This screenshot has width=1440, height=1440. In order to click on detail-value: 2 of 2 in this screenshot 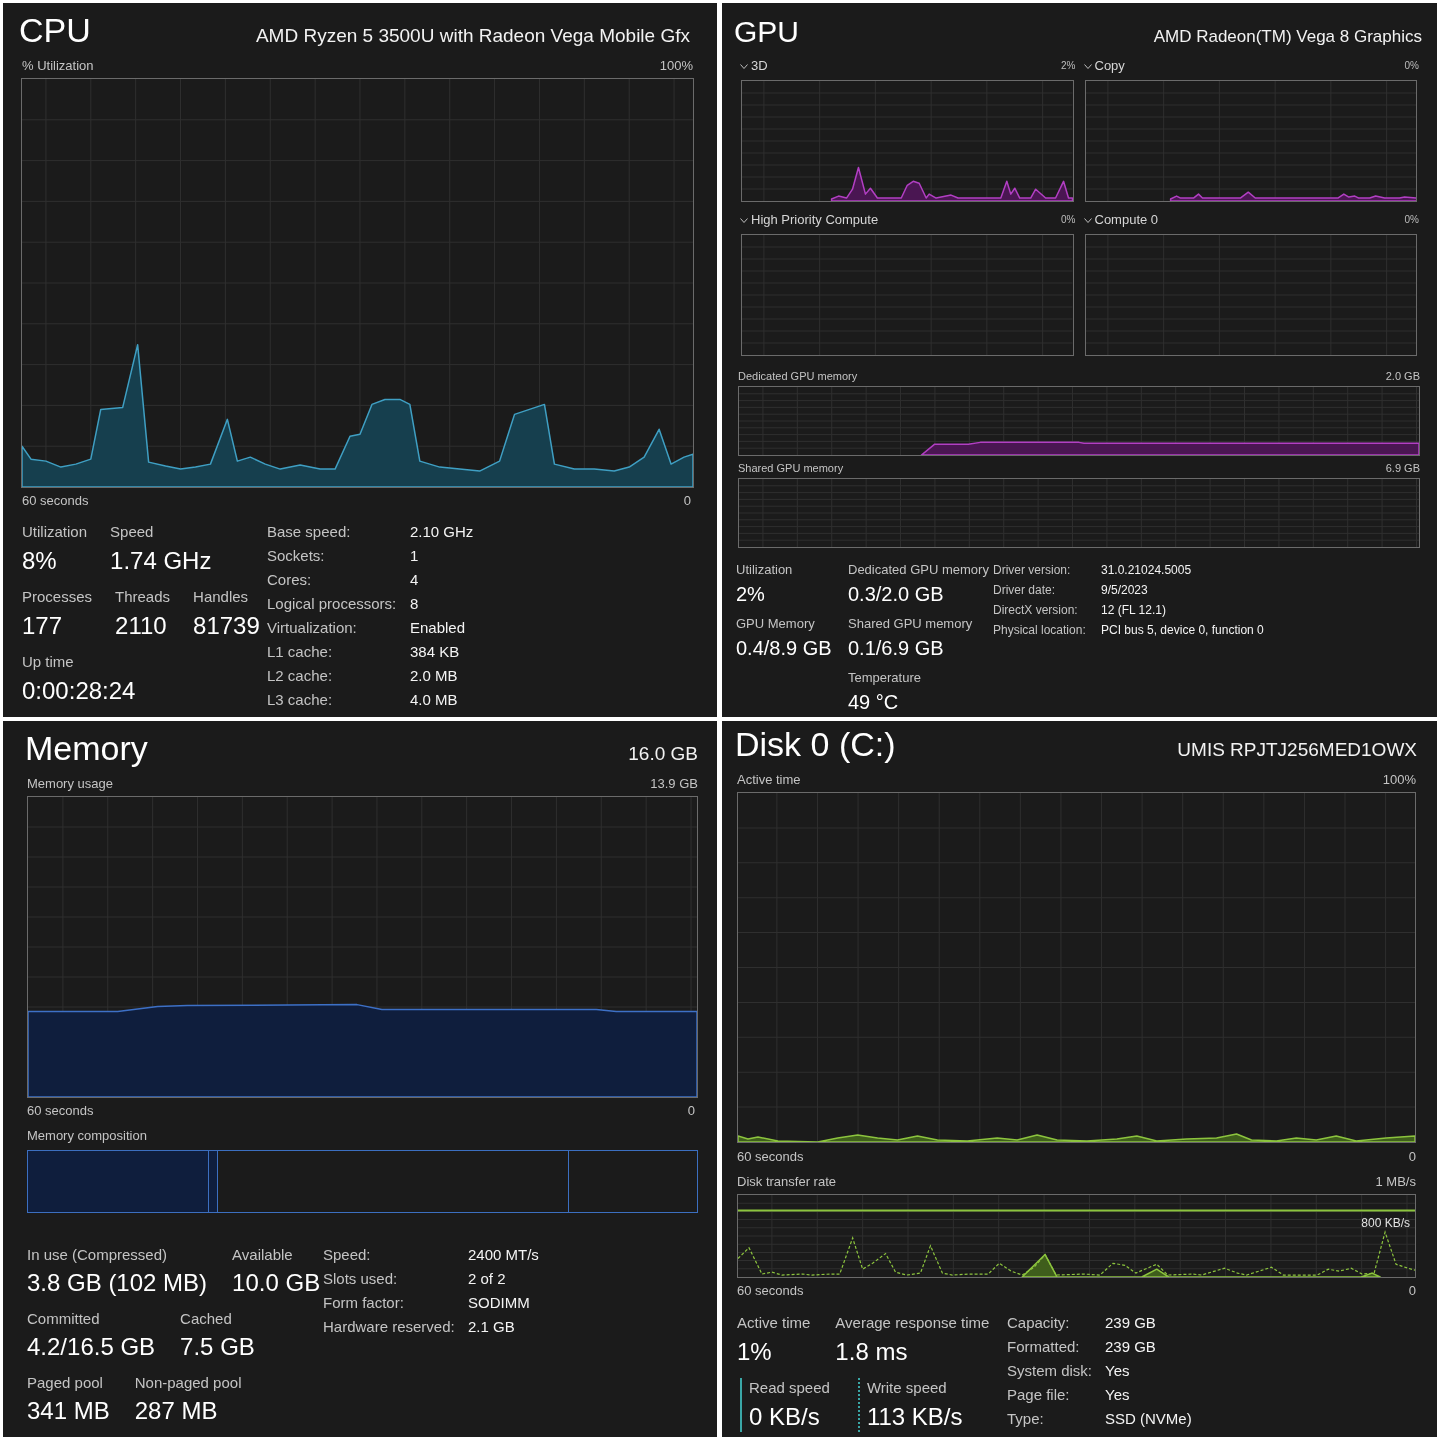, I will do `click(487, 1279)`.